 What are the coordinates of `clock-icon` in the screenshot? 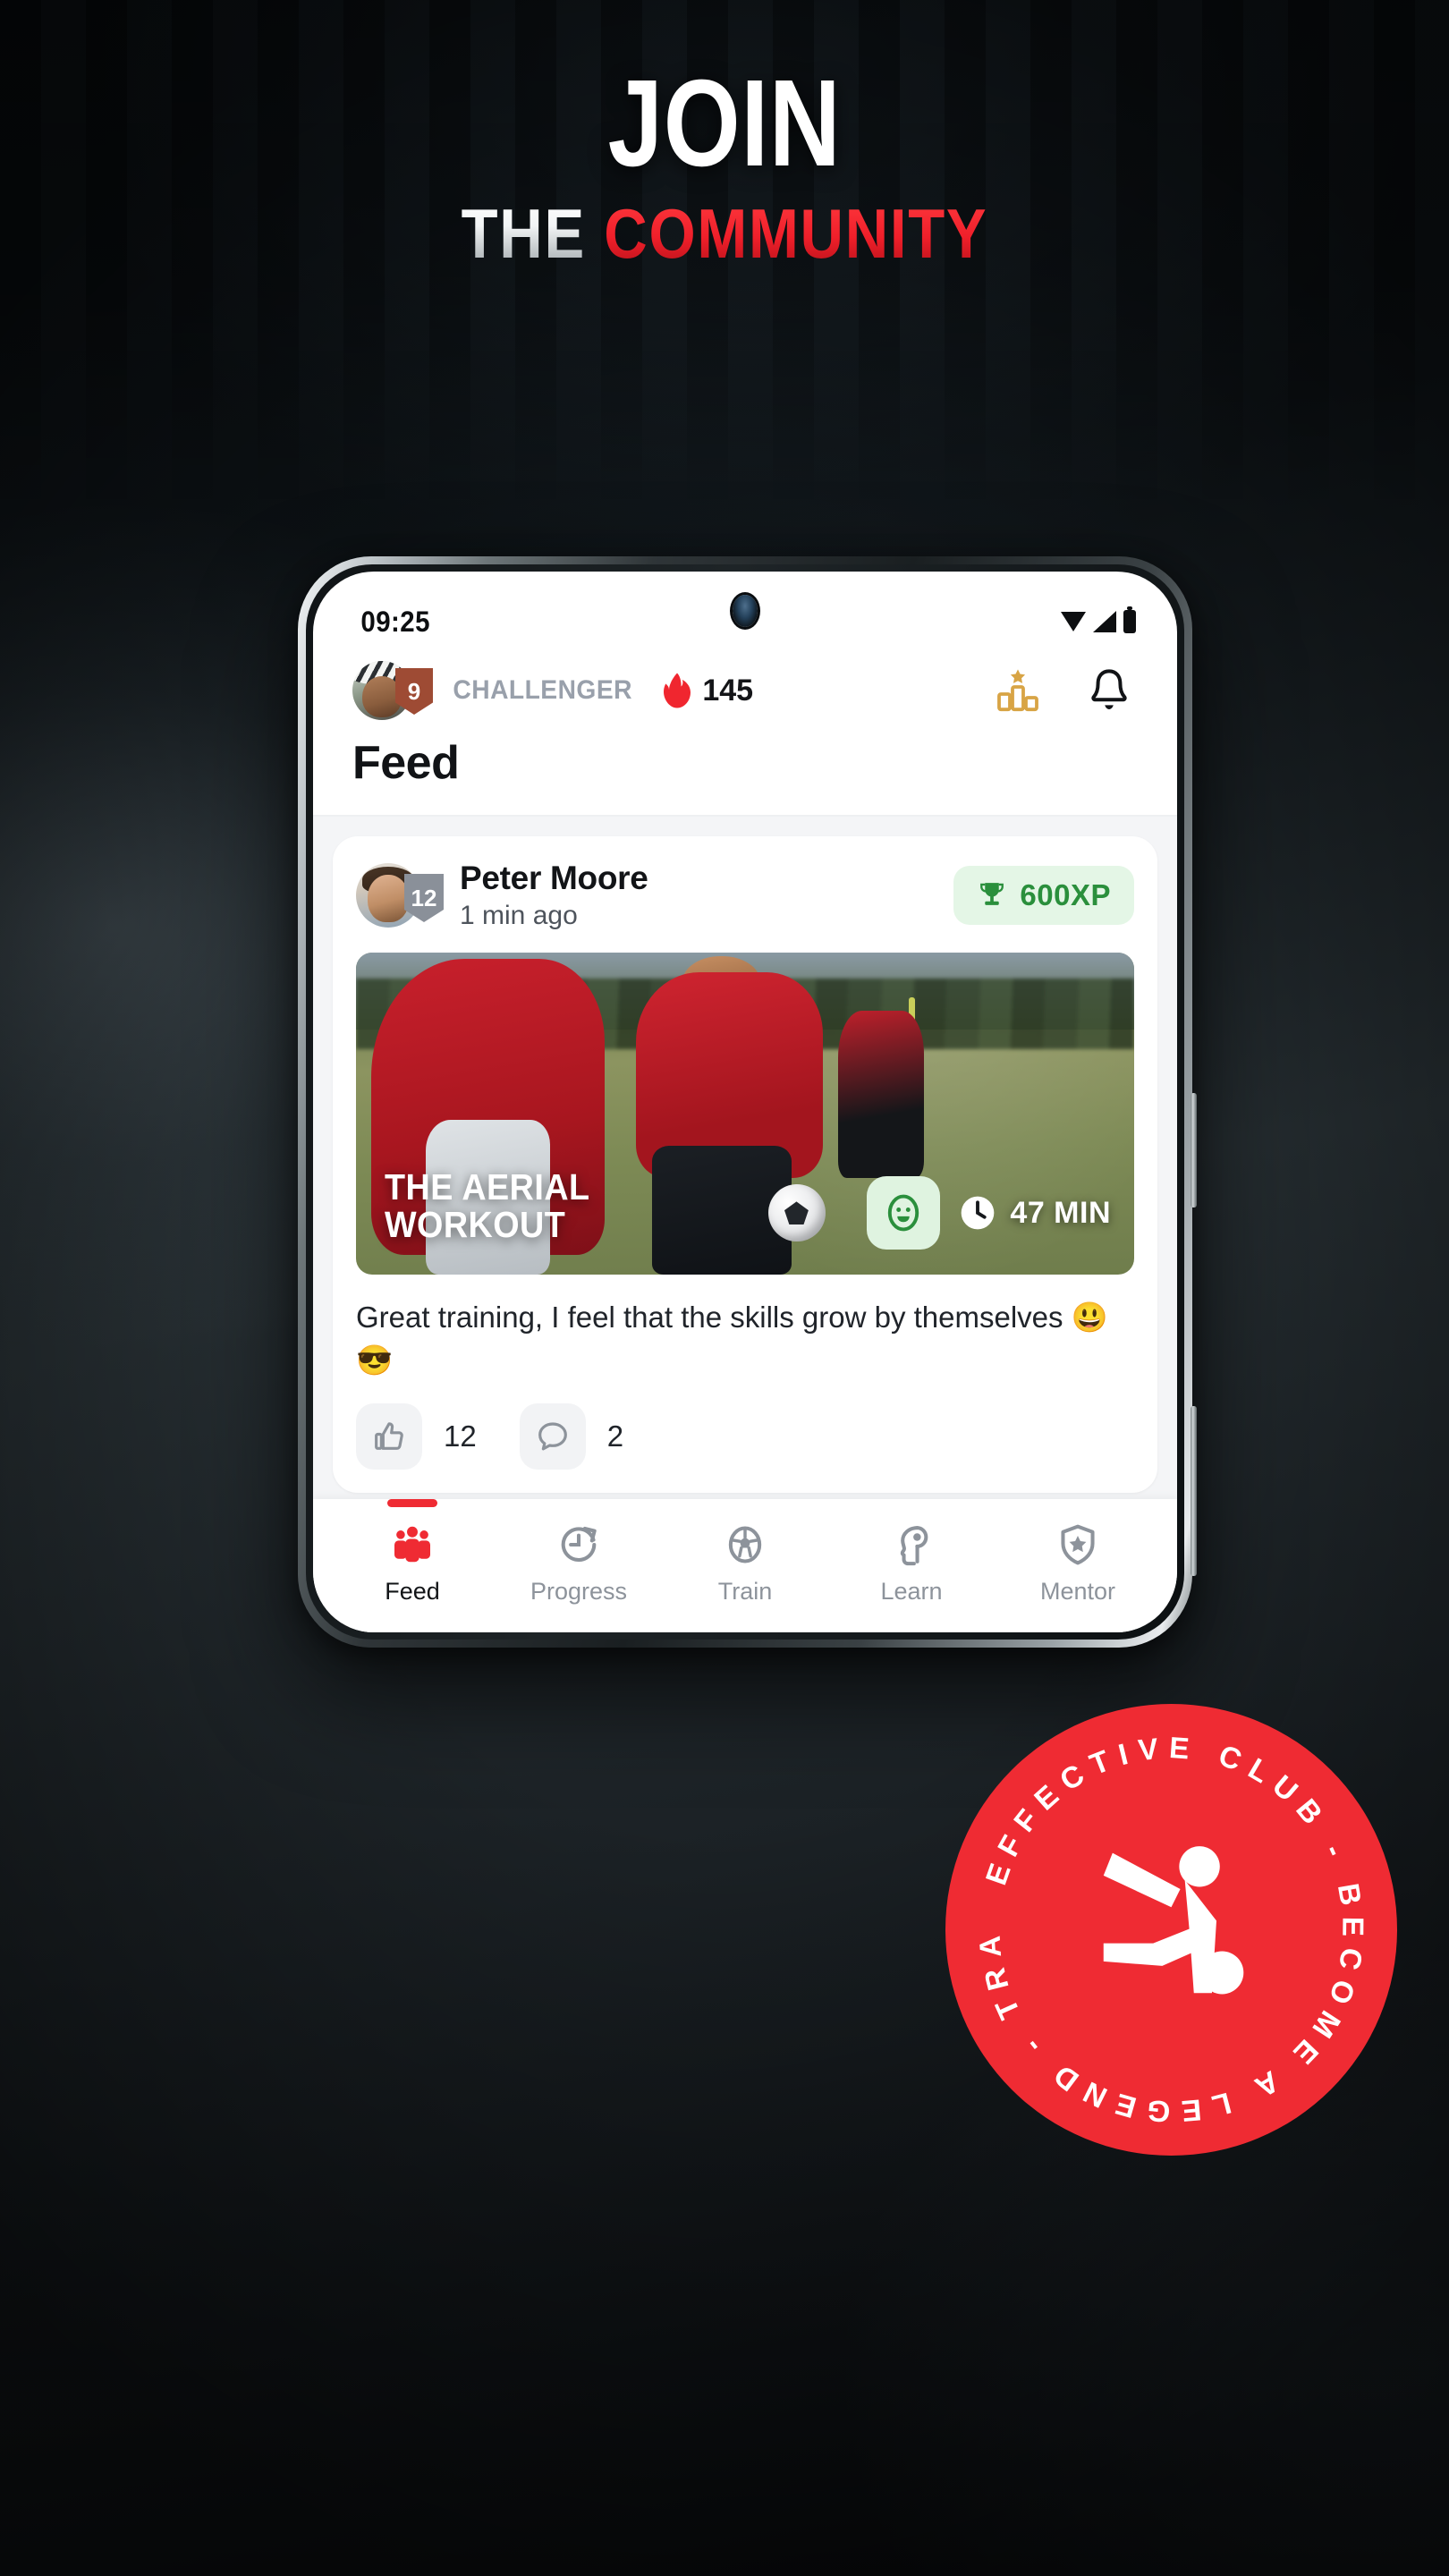 It's located at (977, 1213).